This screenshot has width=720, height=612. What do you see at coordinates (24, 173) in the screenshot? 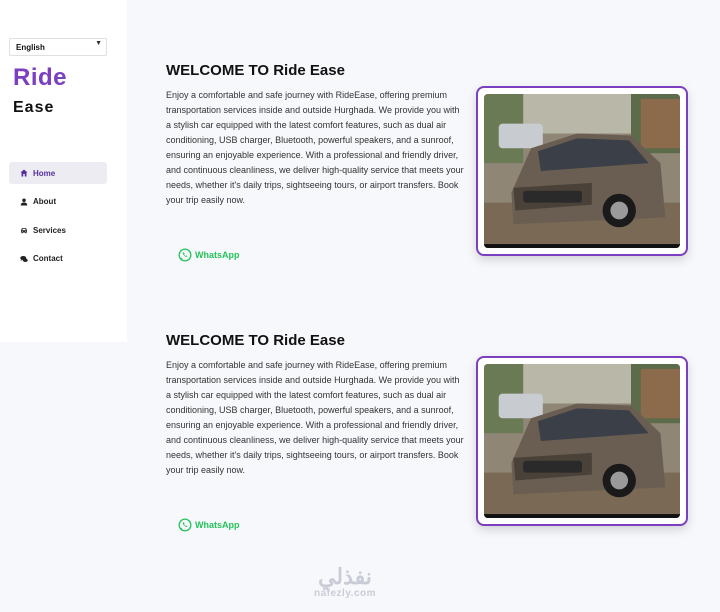
I see `home-icon` at bounding box center [24, 173].